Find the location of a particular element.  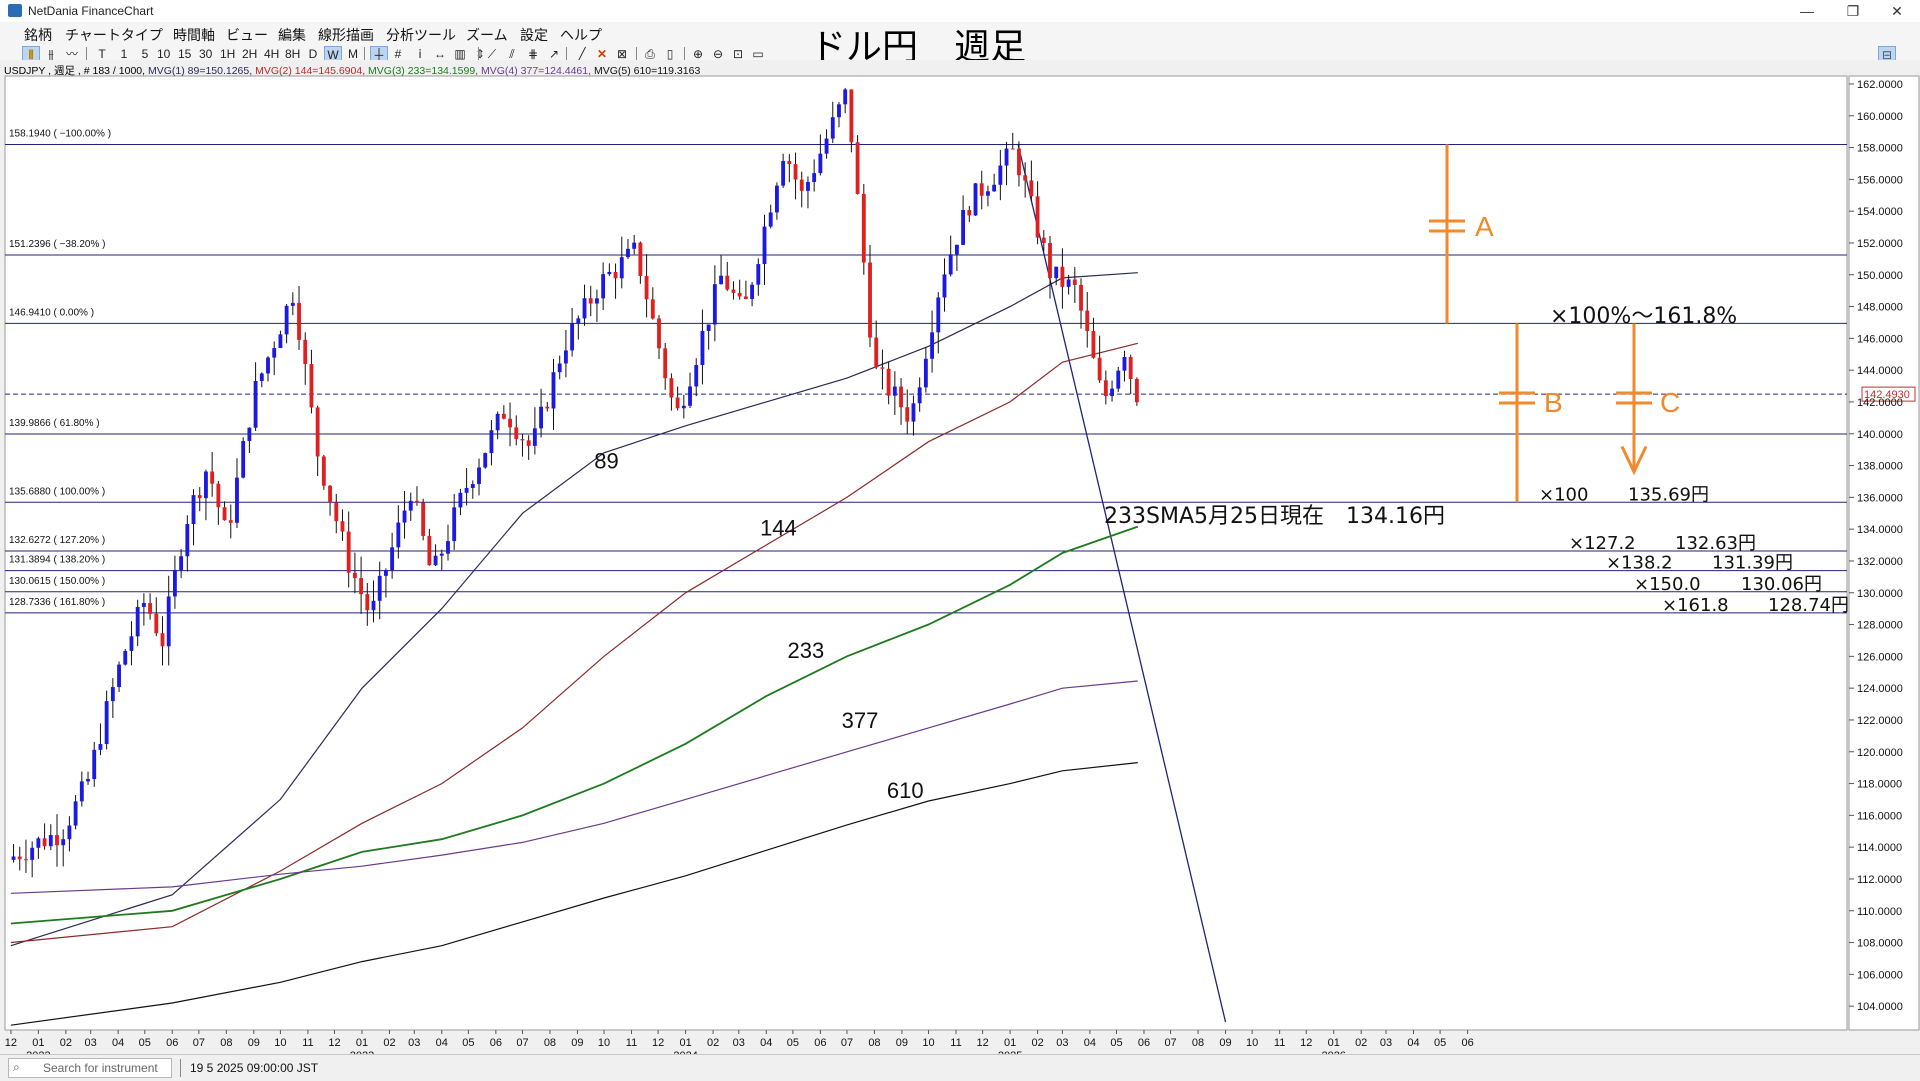

y-tick-label: 136.0000 is located at coordinates (1880, 498).